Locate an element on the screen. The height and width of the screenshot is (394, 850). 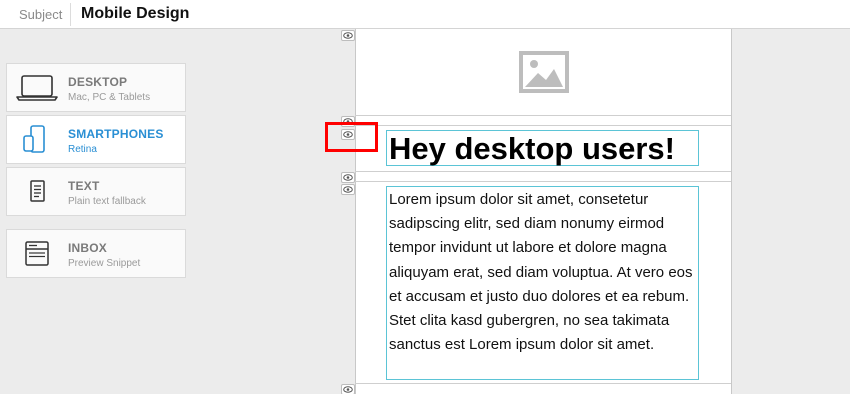
inbox-icon is located at coordinates (37, 254).